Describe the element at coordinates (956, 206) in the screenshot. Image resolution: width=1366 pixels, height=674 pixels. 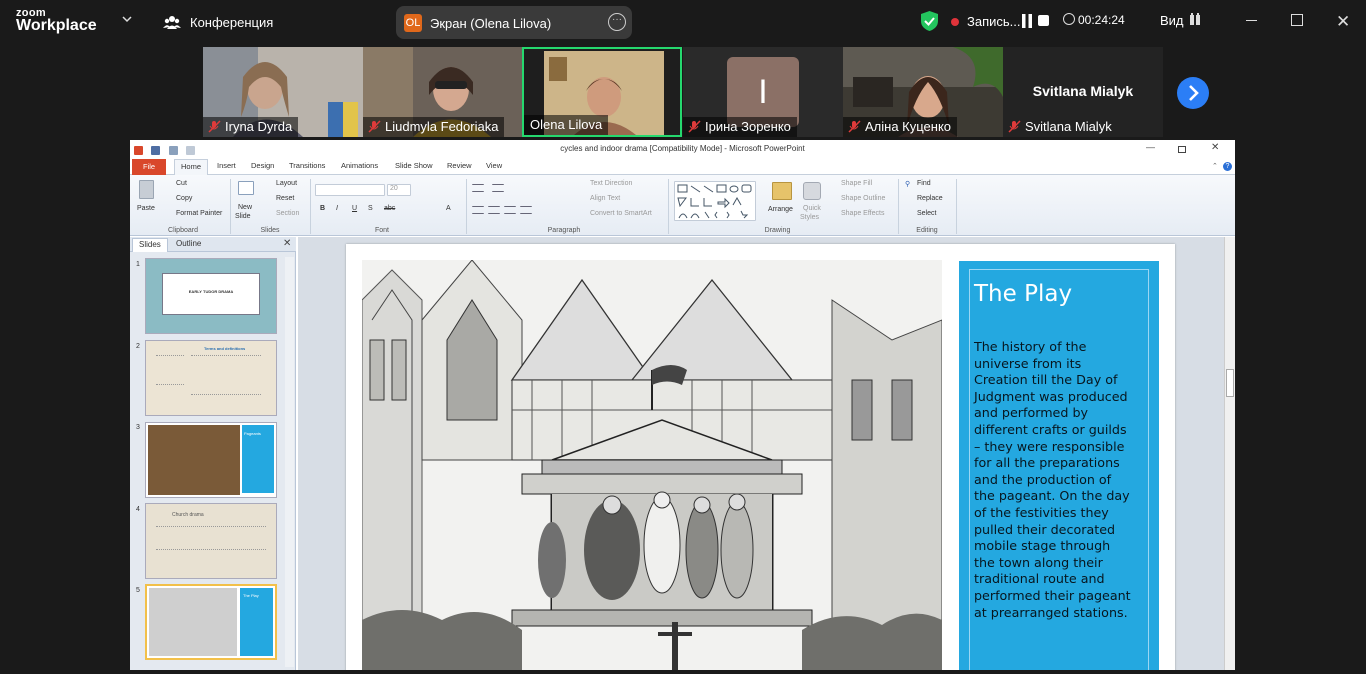
I see `ribbon-separator` at that location.